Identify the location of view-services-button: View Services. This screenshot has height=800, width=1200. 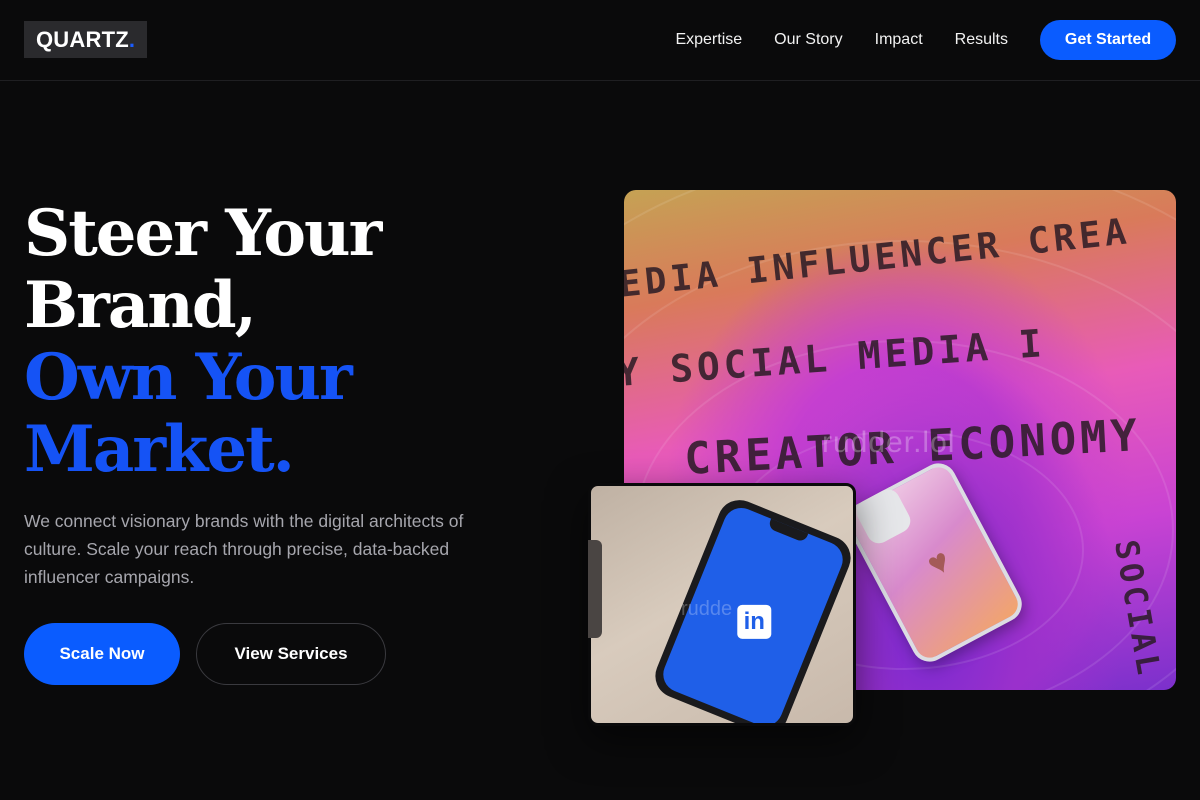
(291, 654).